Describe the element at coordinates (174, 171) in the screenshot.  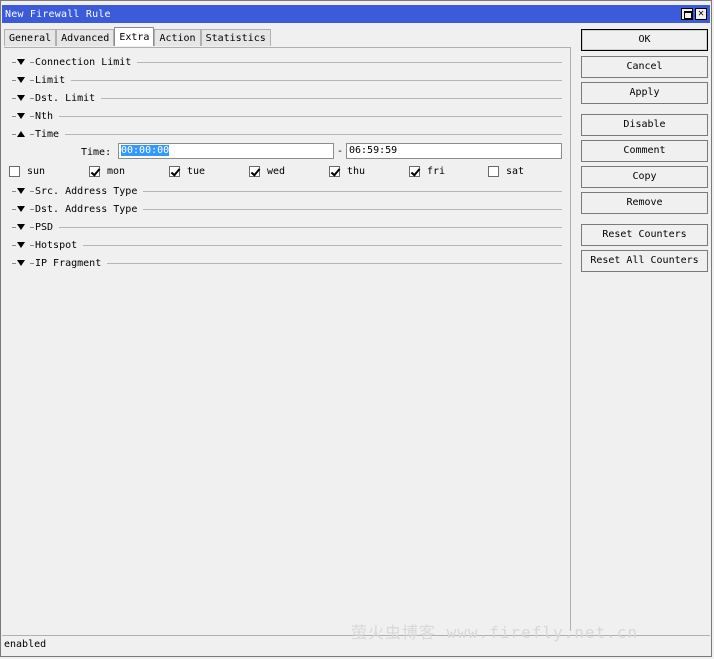
I see `checkbox-tue` at that location.